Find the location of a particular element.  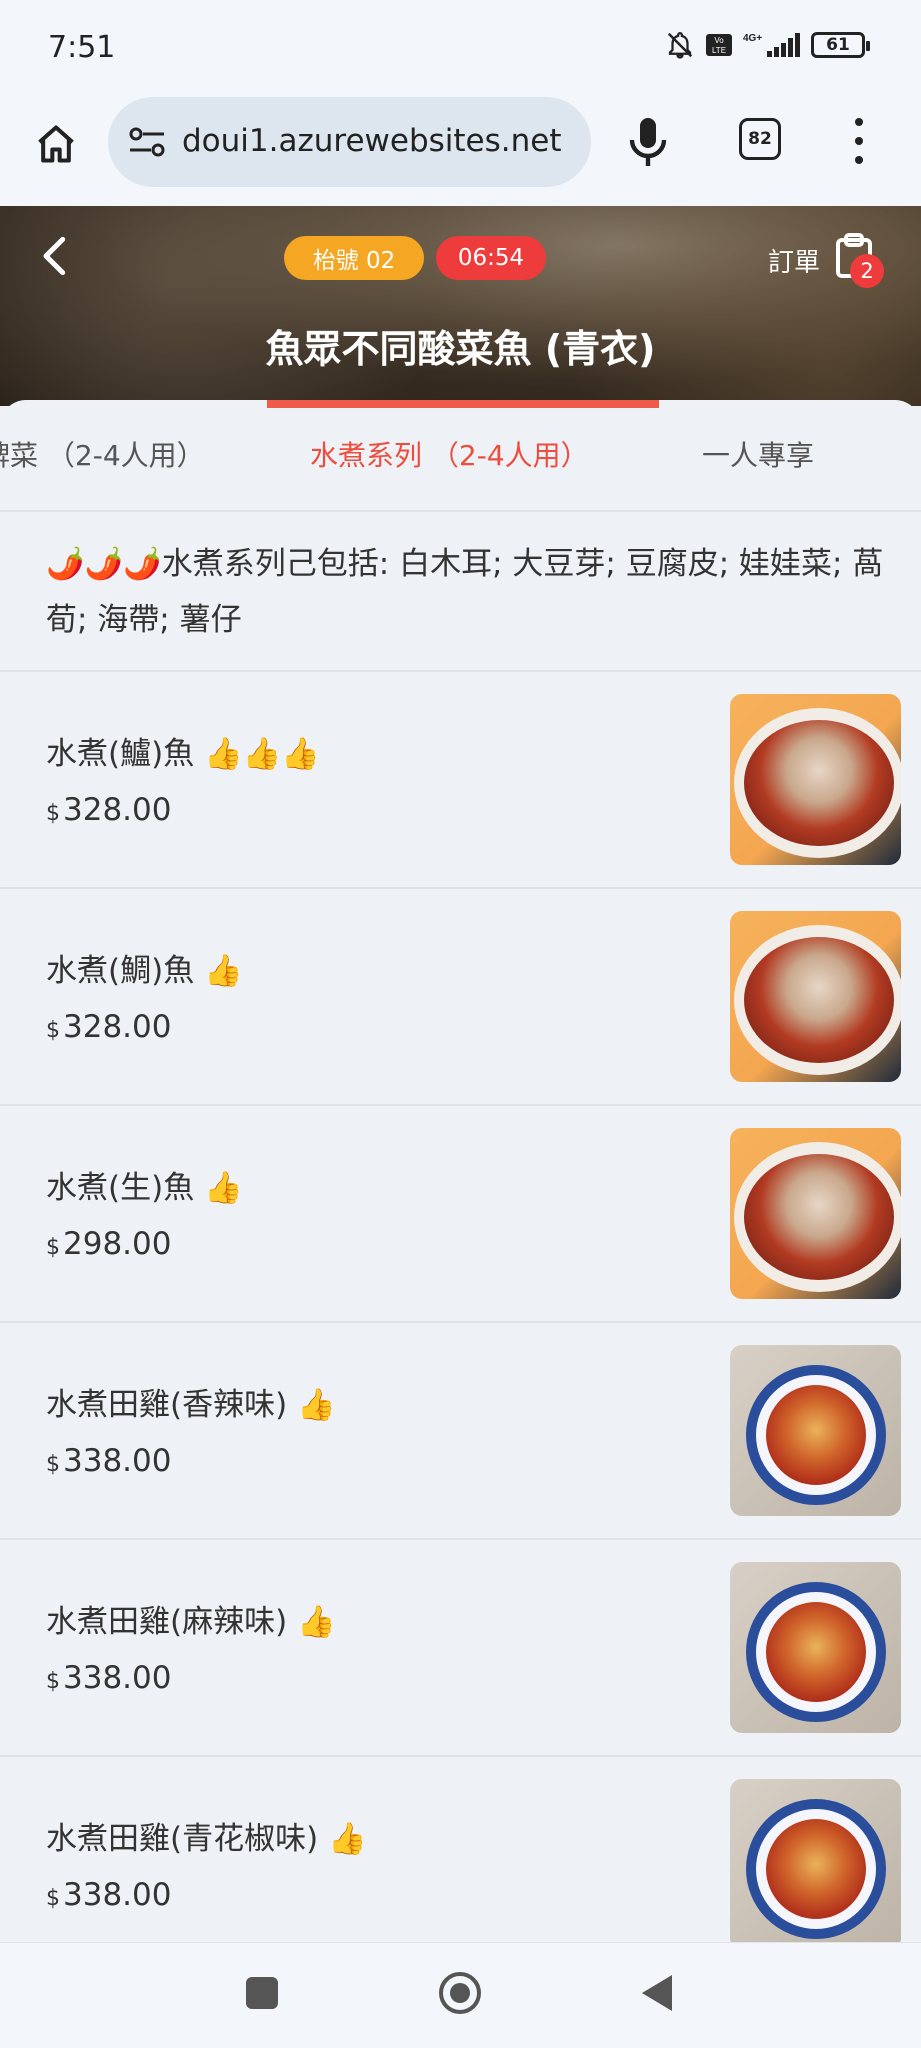

svg-text: LTE is located at coordinates (719, 50).